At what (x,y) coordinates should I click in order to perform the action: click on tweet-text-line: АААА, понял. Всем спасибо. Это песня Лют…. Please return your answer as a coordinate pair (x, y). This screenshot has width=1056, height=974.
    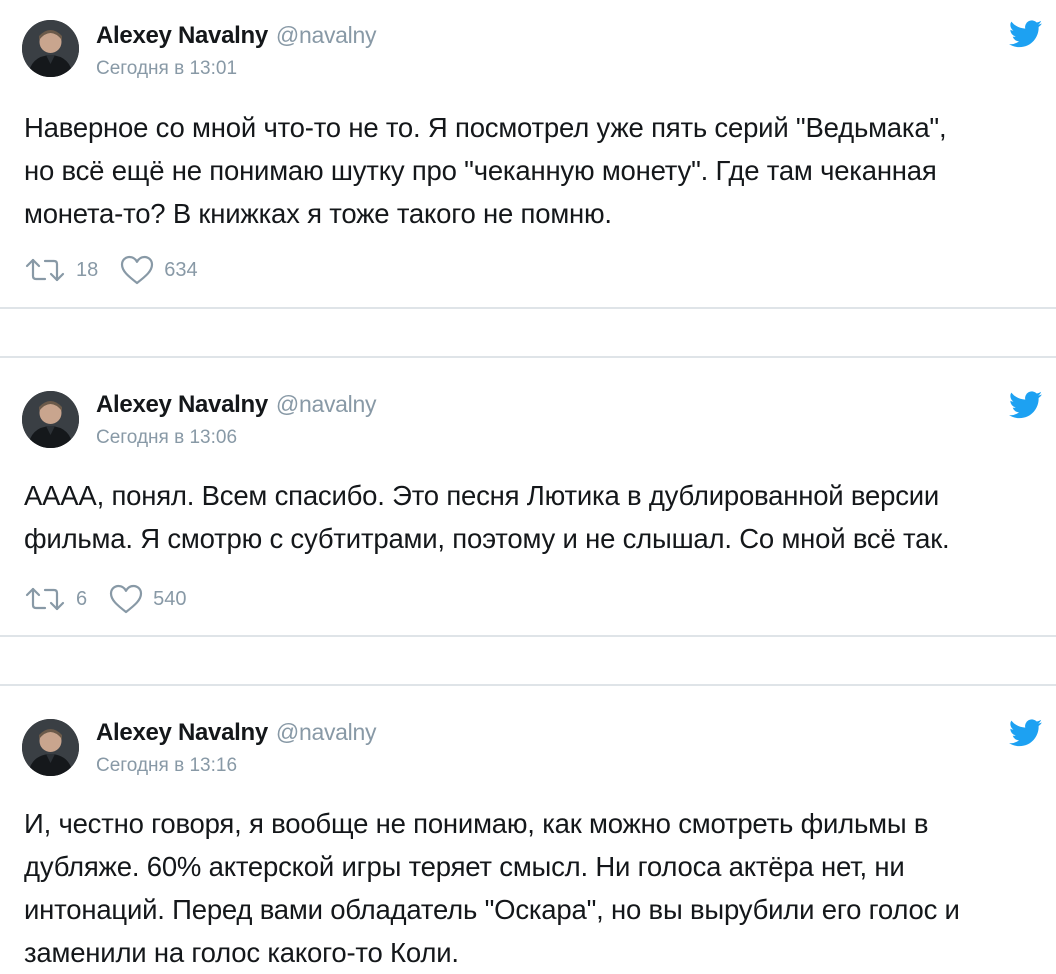
    Looking at the image, I should click on (482, 495).